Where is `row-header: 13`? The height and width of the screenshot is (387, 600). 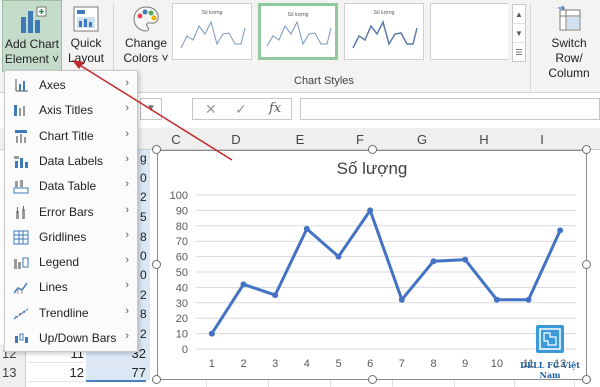
row-header: 13 is located at coordinates (13, 372).